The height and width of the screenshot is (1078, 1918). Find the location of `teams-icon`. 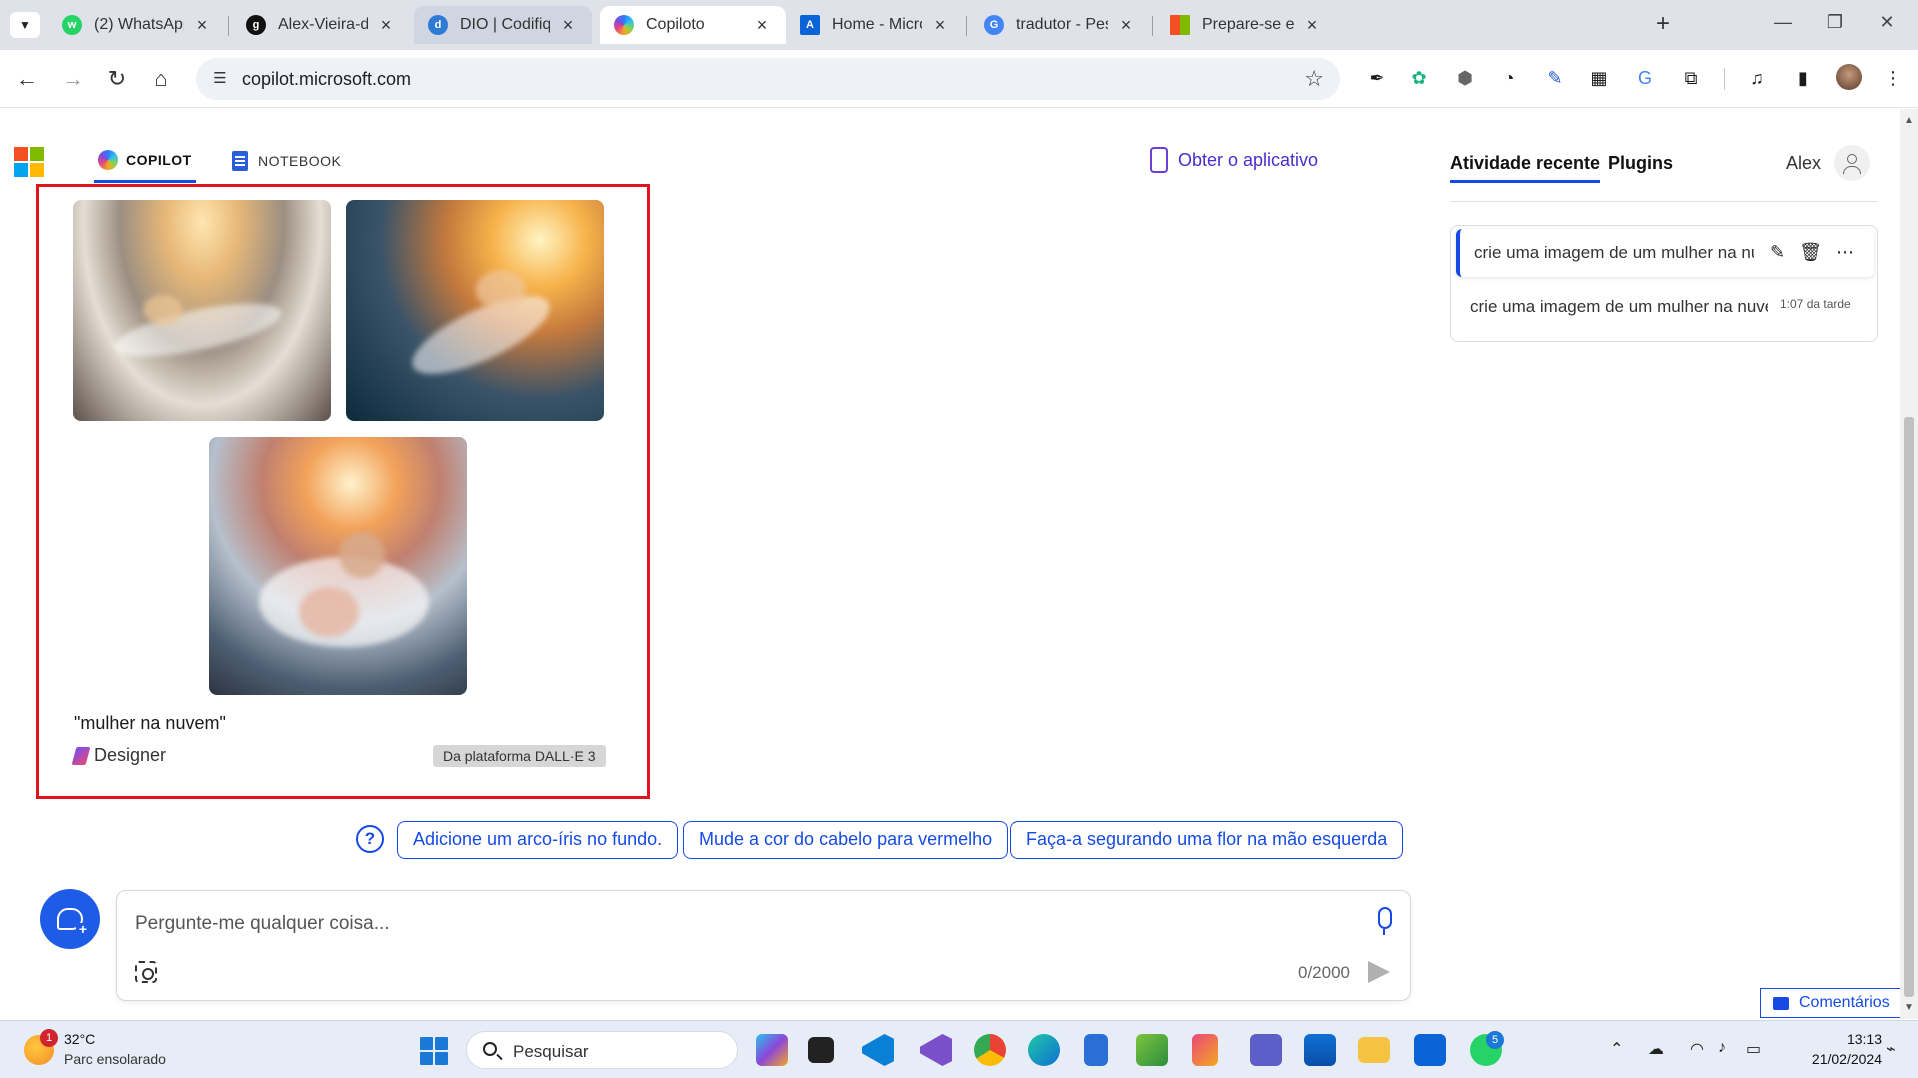

teams-icon is located at coordinates (1266, 1050).